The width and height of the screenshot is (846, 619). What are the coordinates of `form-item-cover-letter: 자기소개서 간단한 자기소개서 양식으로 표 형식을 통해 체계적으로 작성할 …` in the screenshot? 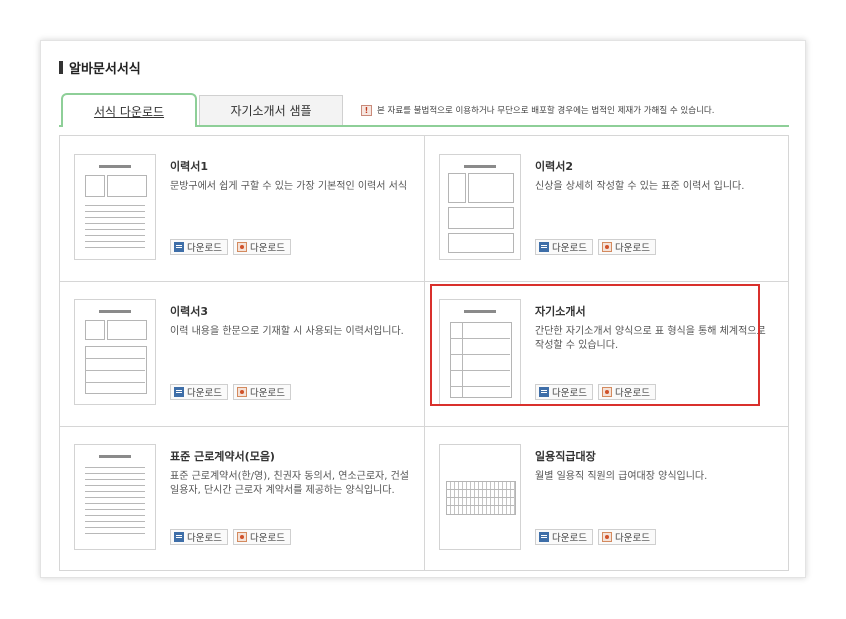 It's located at (607, 353).